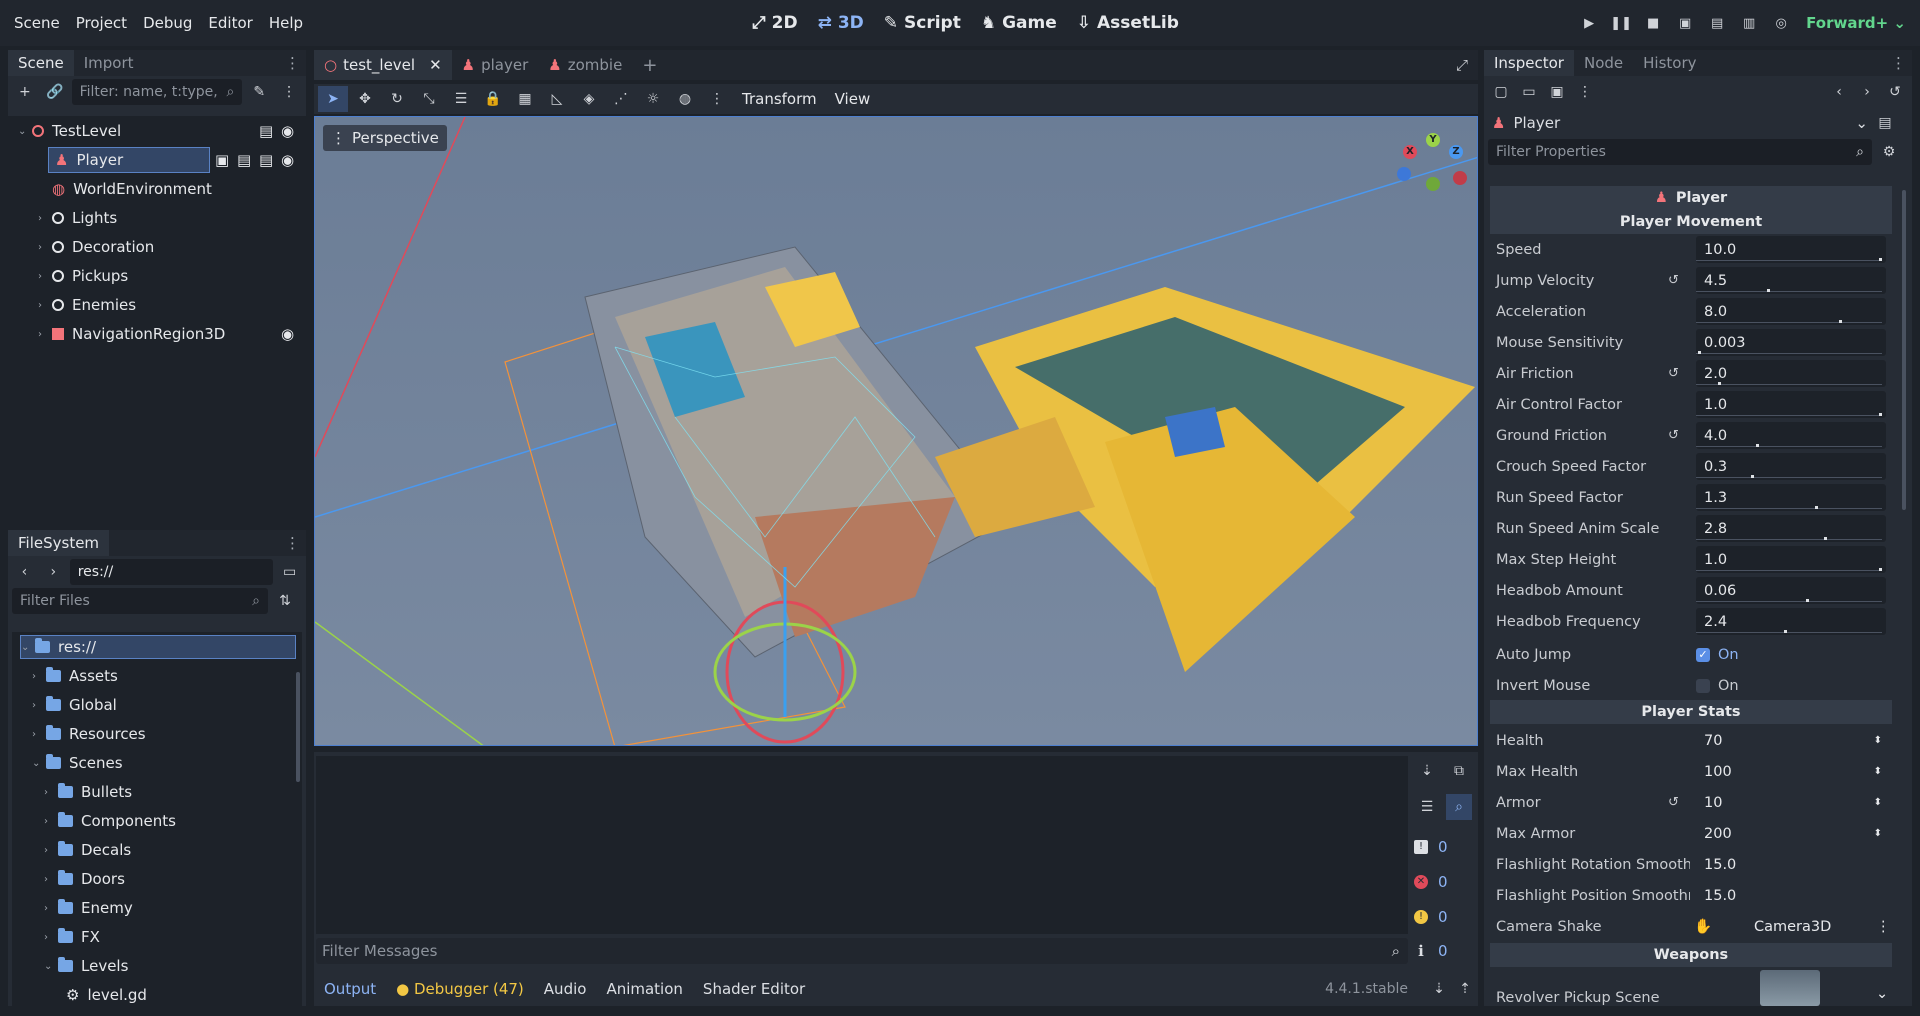 This screenshot has width=1920, height=1016. Describe the element at coordinates (653, 99) in the screenshot. I see `sun-icon: ☼` at that location.